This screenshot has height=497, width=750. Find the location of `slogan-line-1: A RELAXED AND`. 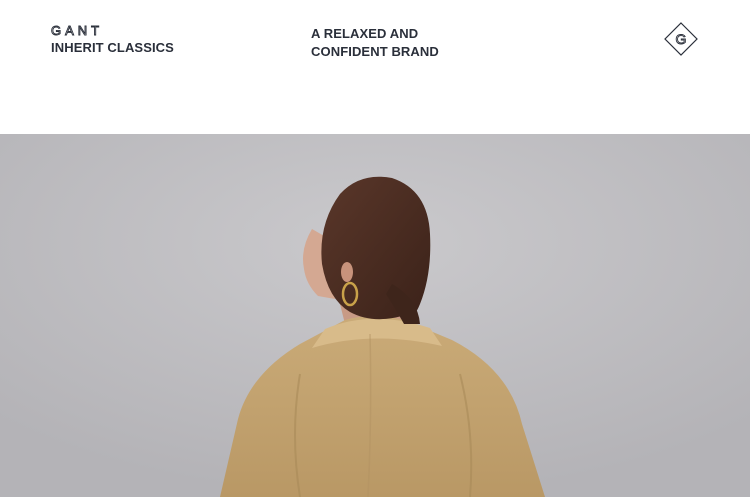

slogan-line-1: A RELAXED AND is located at coordinates (365, 33).